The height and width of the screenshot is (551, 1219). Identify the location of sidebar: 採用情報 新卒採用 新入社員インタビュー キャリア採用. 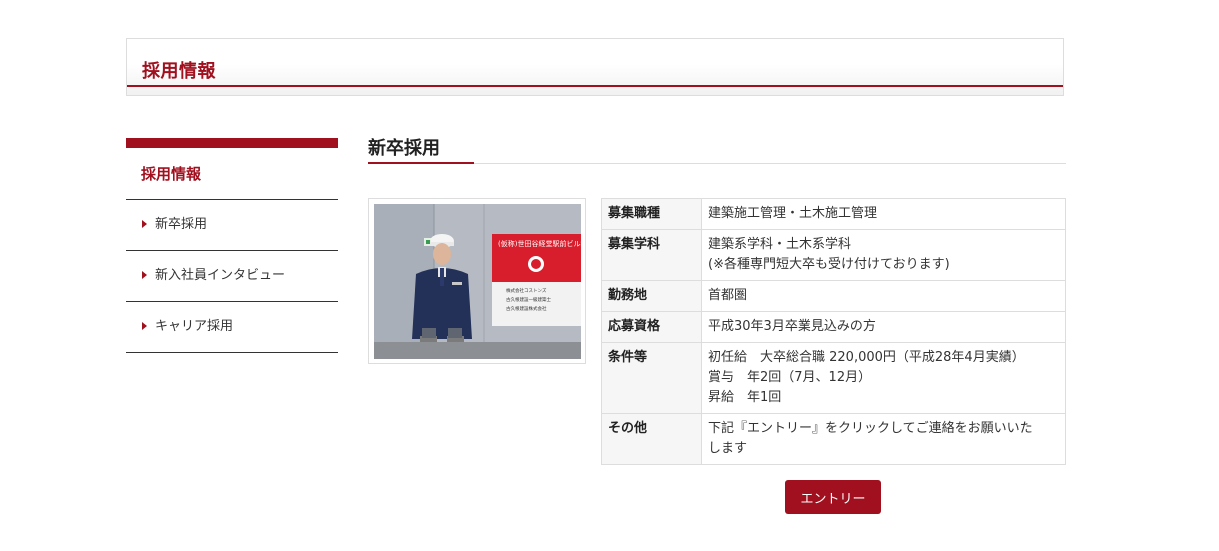
(232, 245).